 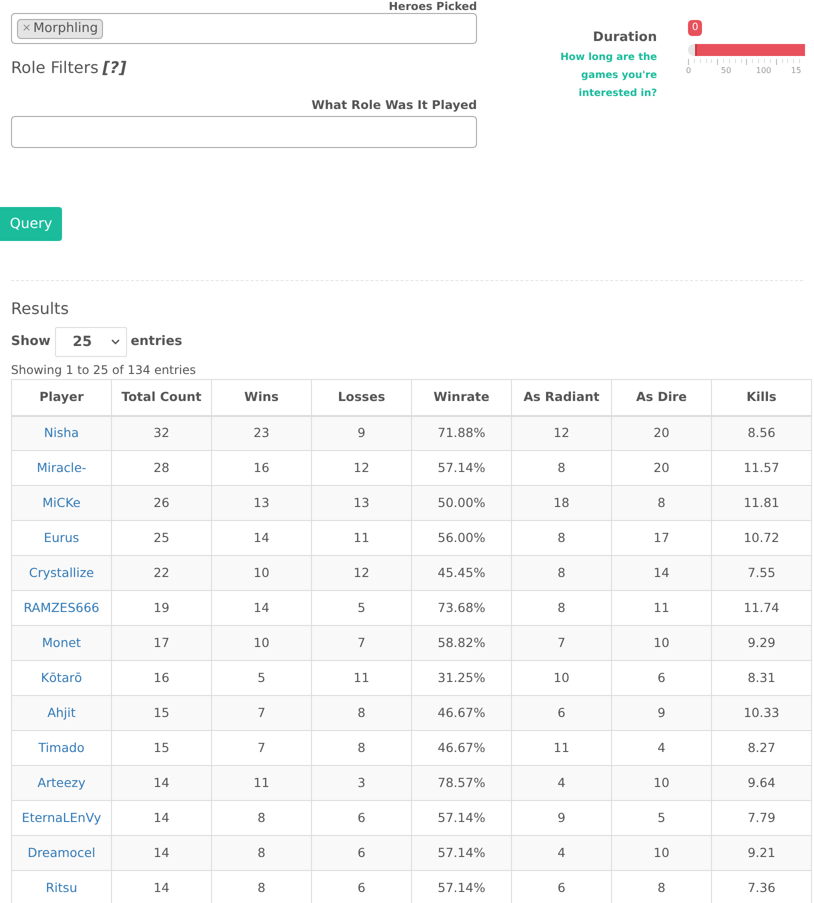 What do you see at coordinates (40, 309) in the screenshot?
I see `results-title: Results` at bounding box center [40, 309].